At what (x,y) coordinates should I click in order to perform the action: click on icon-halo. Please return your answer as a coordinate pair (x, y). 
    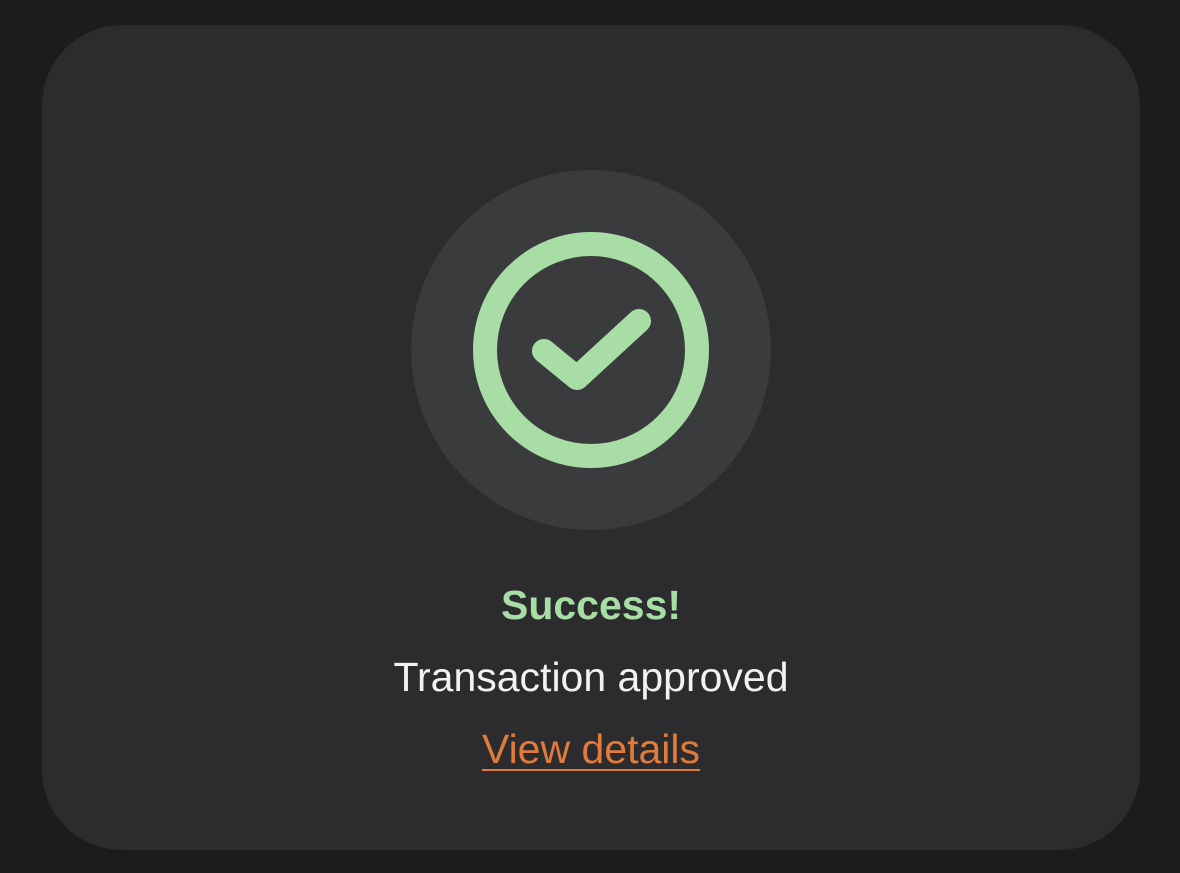
    Looking at the image, I should click on (591, 350).